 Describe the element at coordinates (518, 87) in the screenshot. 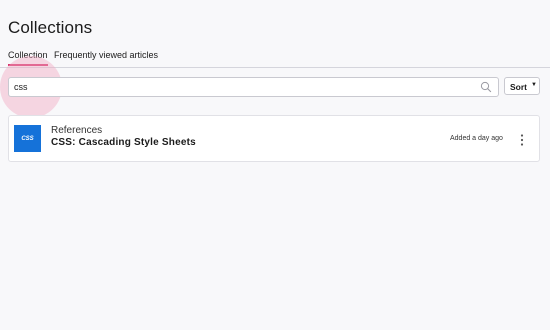

I see `sort-label: Sort` at that location.